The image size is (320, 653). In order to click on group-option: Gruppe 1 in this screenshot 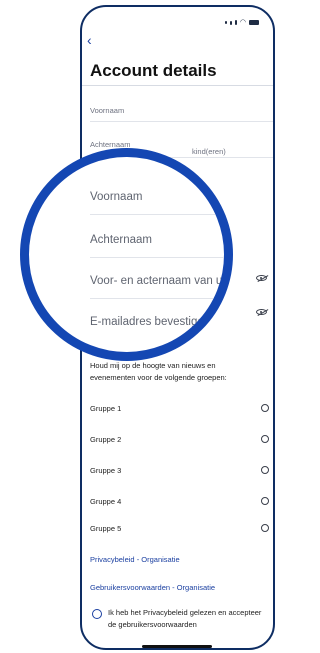, I will do `click(181, 410)`.